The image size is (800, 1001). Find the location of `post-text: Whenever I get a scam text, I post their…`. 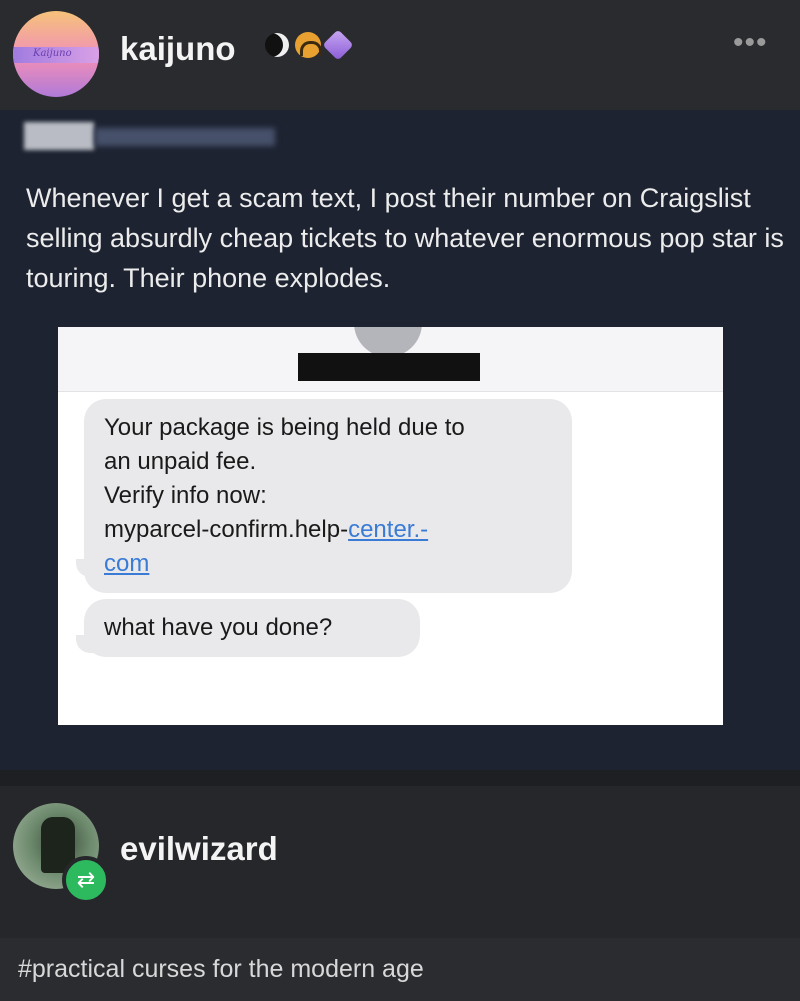

post-text: Whenever I get a scam text, I post their… is located at coordinates (405, 238).